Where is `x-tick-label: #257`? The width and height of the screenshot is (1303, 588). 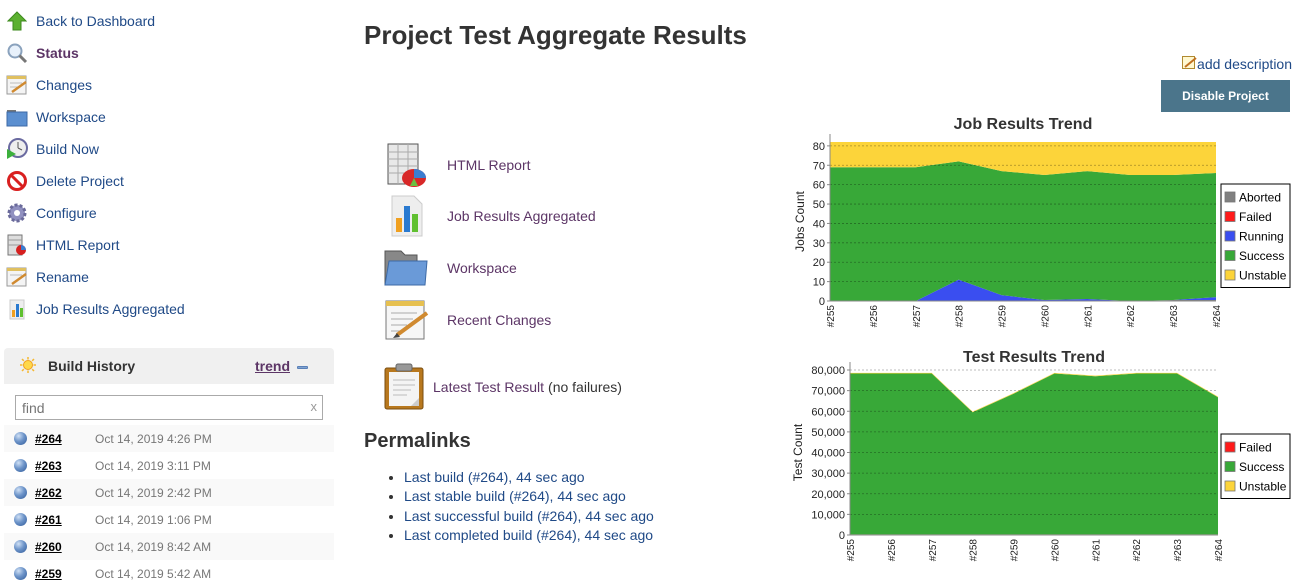
x-tick-label: #257 is located at coordinates (933, 550).